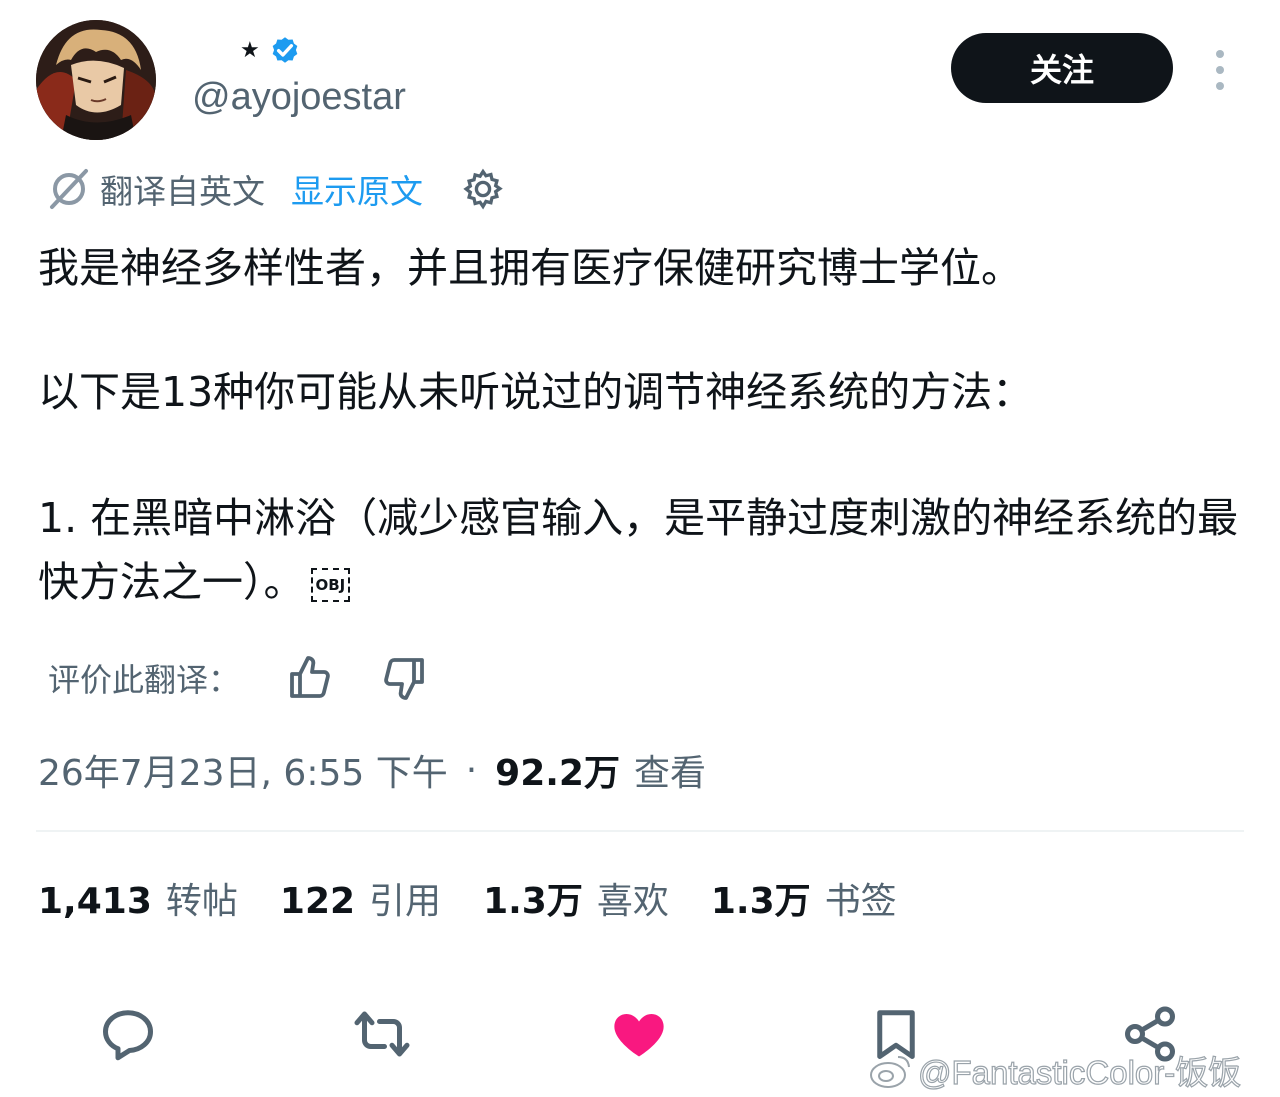 Image resolution: width=1280 pixels, height=1097 pixels. What do you see at coordinates (299, 97) in the screenshot?
I see `user-handle: @ayojoestar` at bounding box center [299, 97].